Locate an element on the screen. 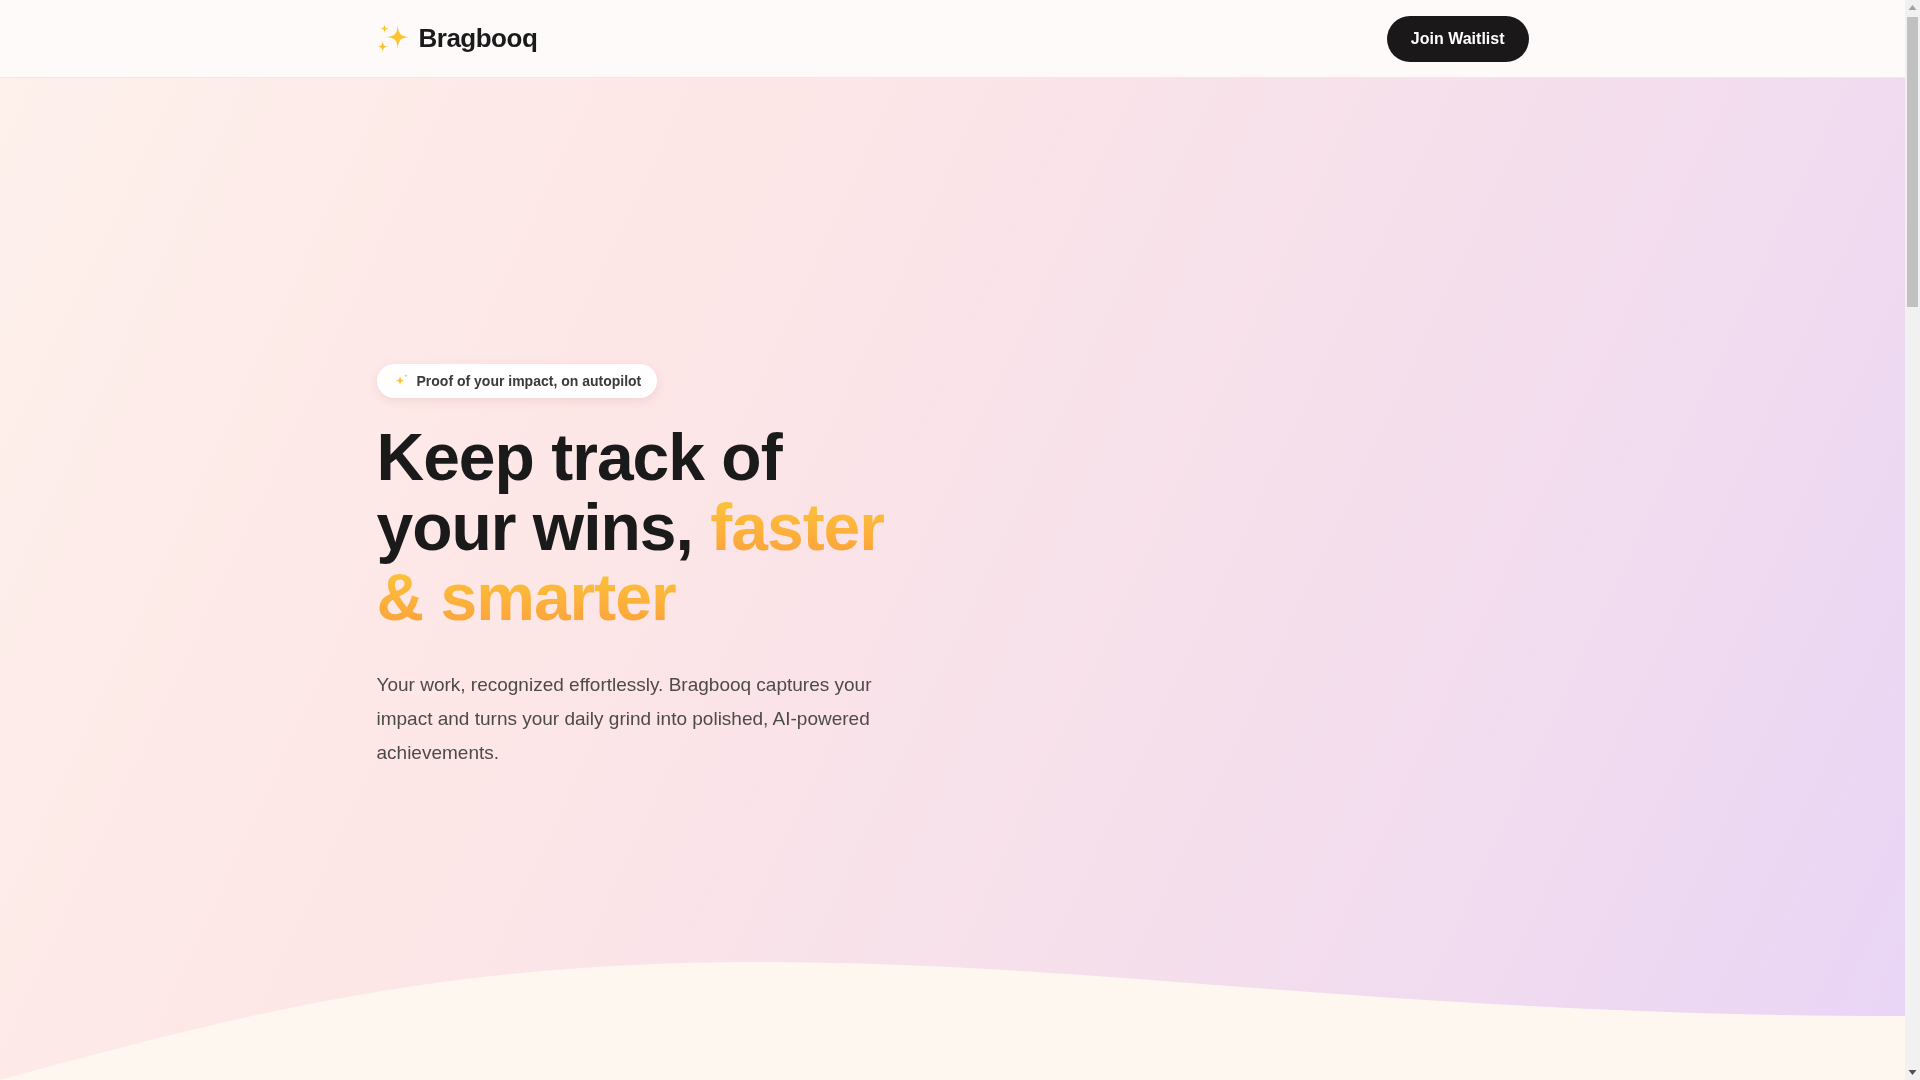 The height and width of the screenshot is (1080, 1920). scrollbar-thumb is located at coordinates (1912, 162).